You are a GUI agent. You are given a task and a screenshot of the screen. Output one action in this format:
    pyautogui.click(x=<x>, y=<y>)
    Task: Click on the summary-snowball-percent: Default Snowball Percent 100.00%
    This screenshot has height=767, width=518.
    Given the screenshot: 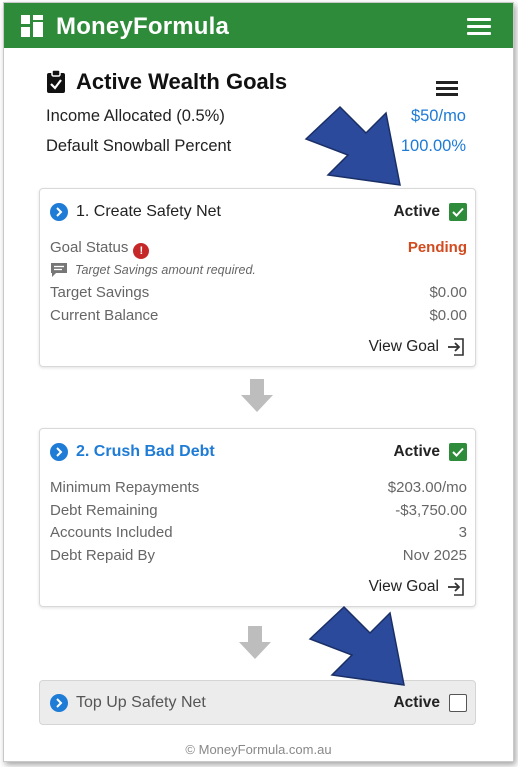 What is the action you would take?
    pyautogui.click(x=256, y=146)
    